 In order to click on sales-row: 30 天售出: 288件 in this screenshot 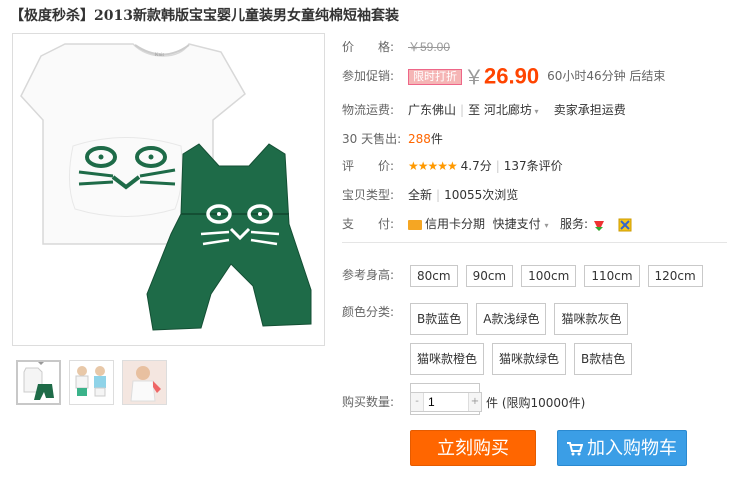, I will do `click(392, 139)`.